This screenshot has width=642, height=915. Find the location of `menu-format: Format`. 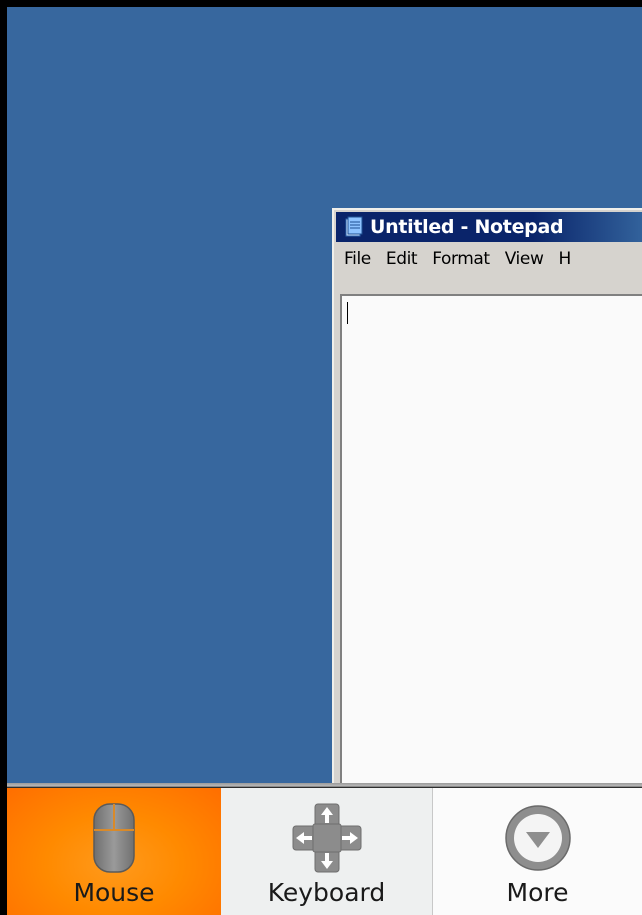

menu-format: Format is located at coordinates (460, 259).